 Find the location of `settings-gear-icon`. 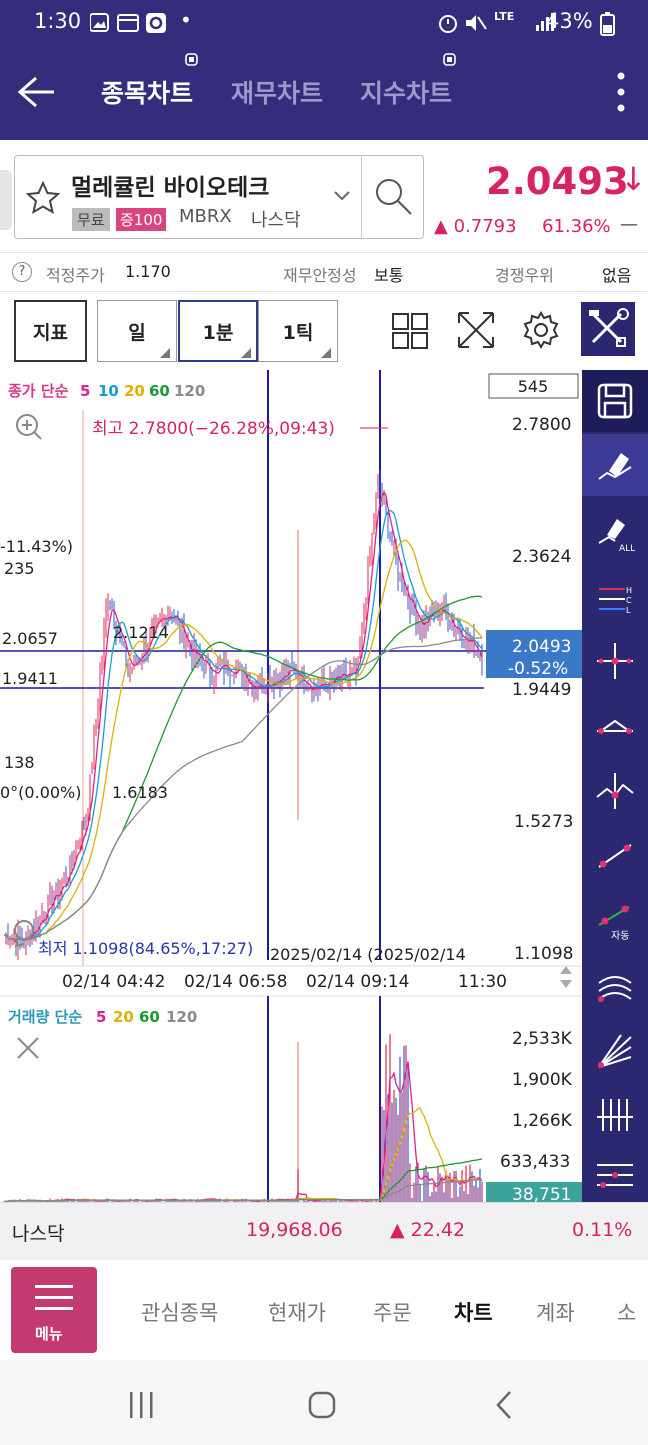

settings-gear-icon is located at coordinates (541, 330).